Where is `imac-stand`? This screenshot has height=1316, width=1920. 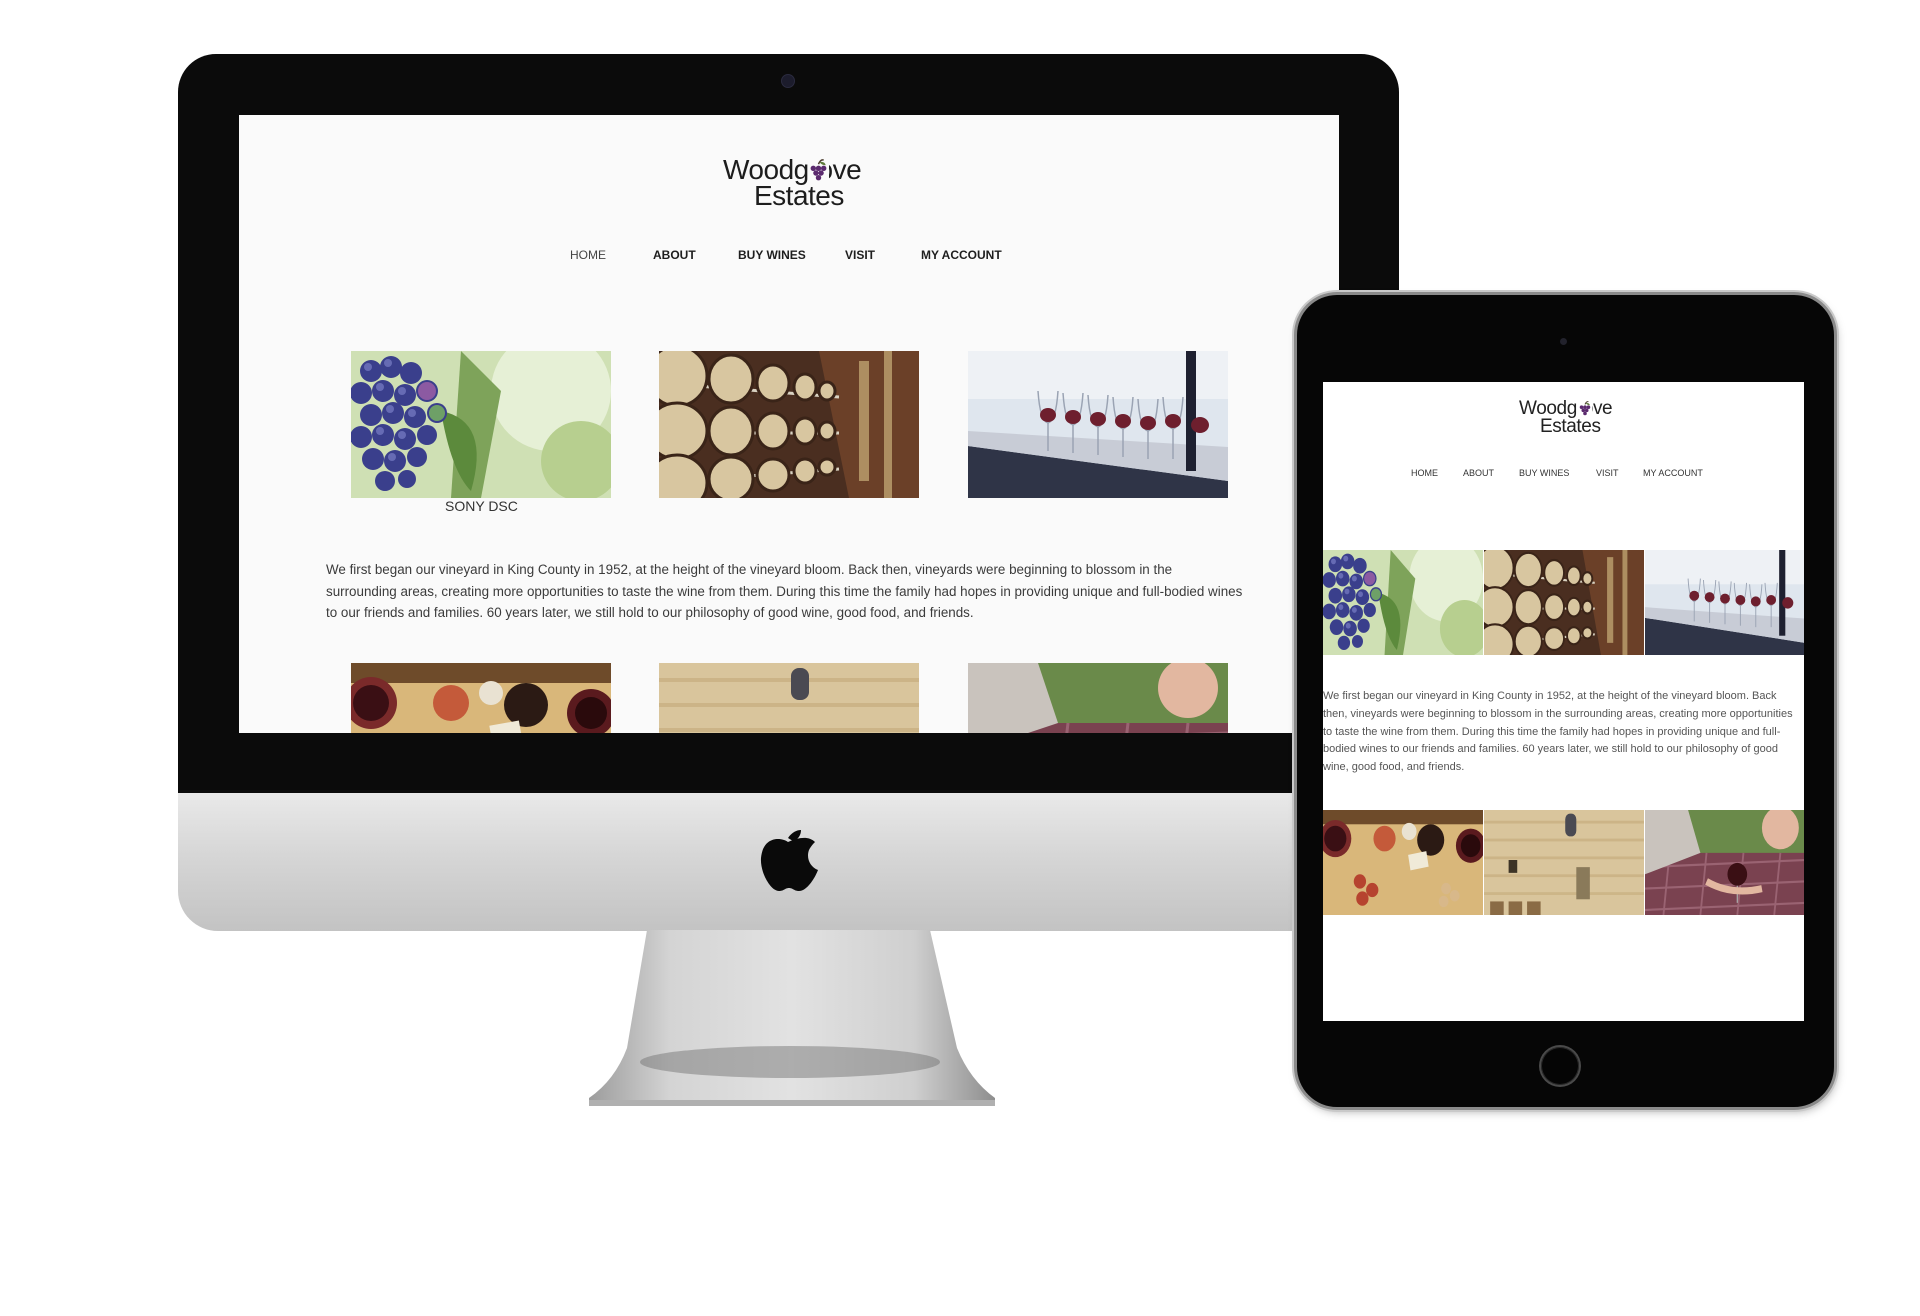
imac-stand is located at coordinates (792, 1018).